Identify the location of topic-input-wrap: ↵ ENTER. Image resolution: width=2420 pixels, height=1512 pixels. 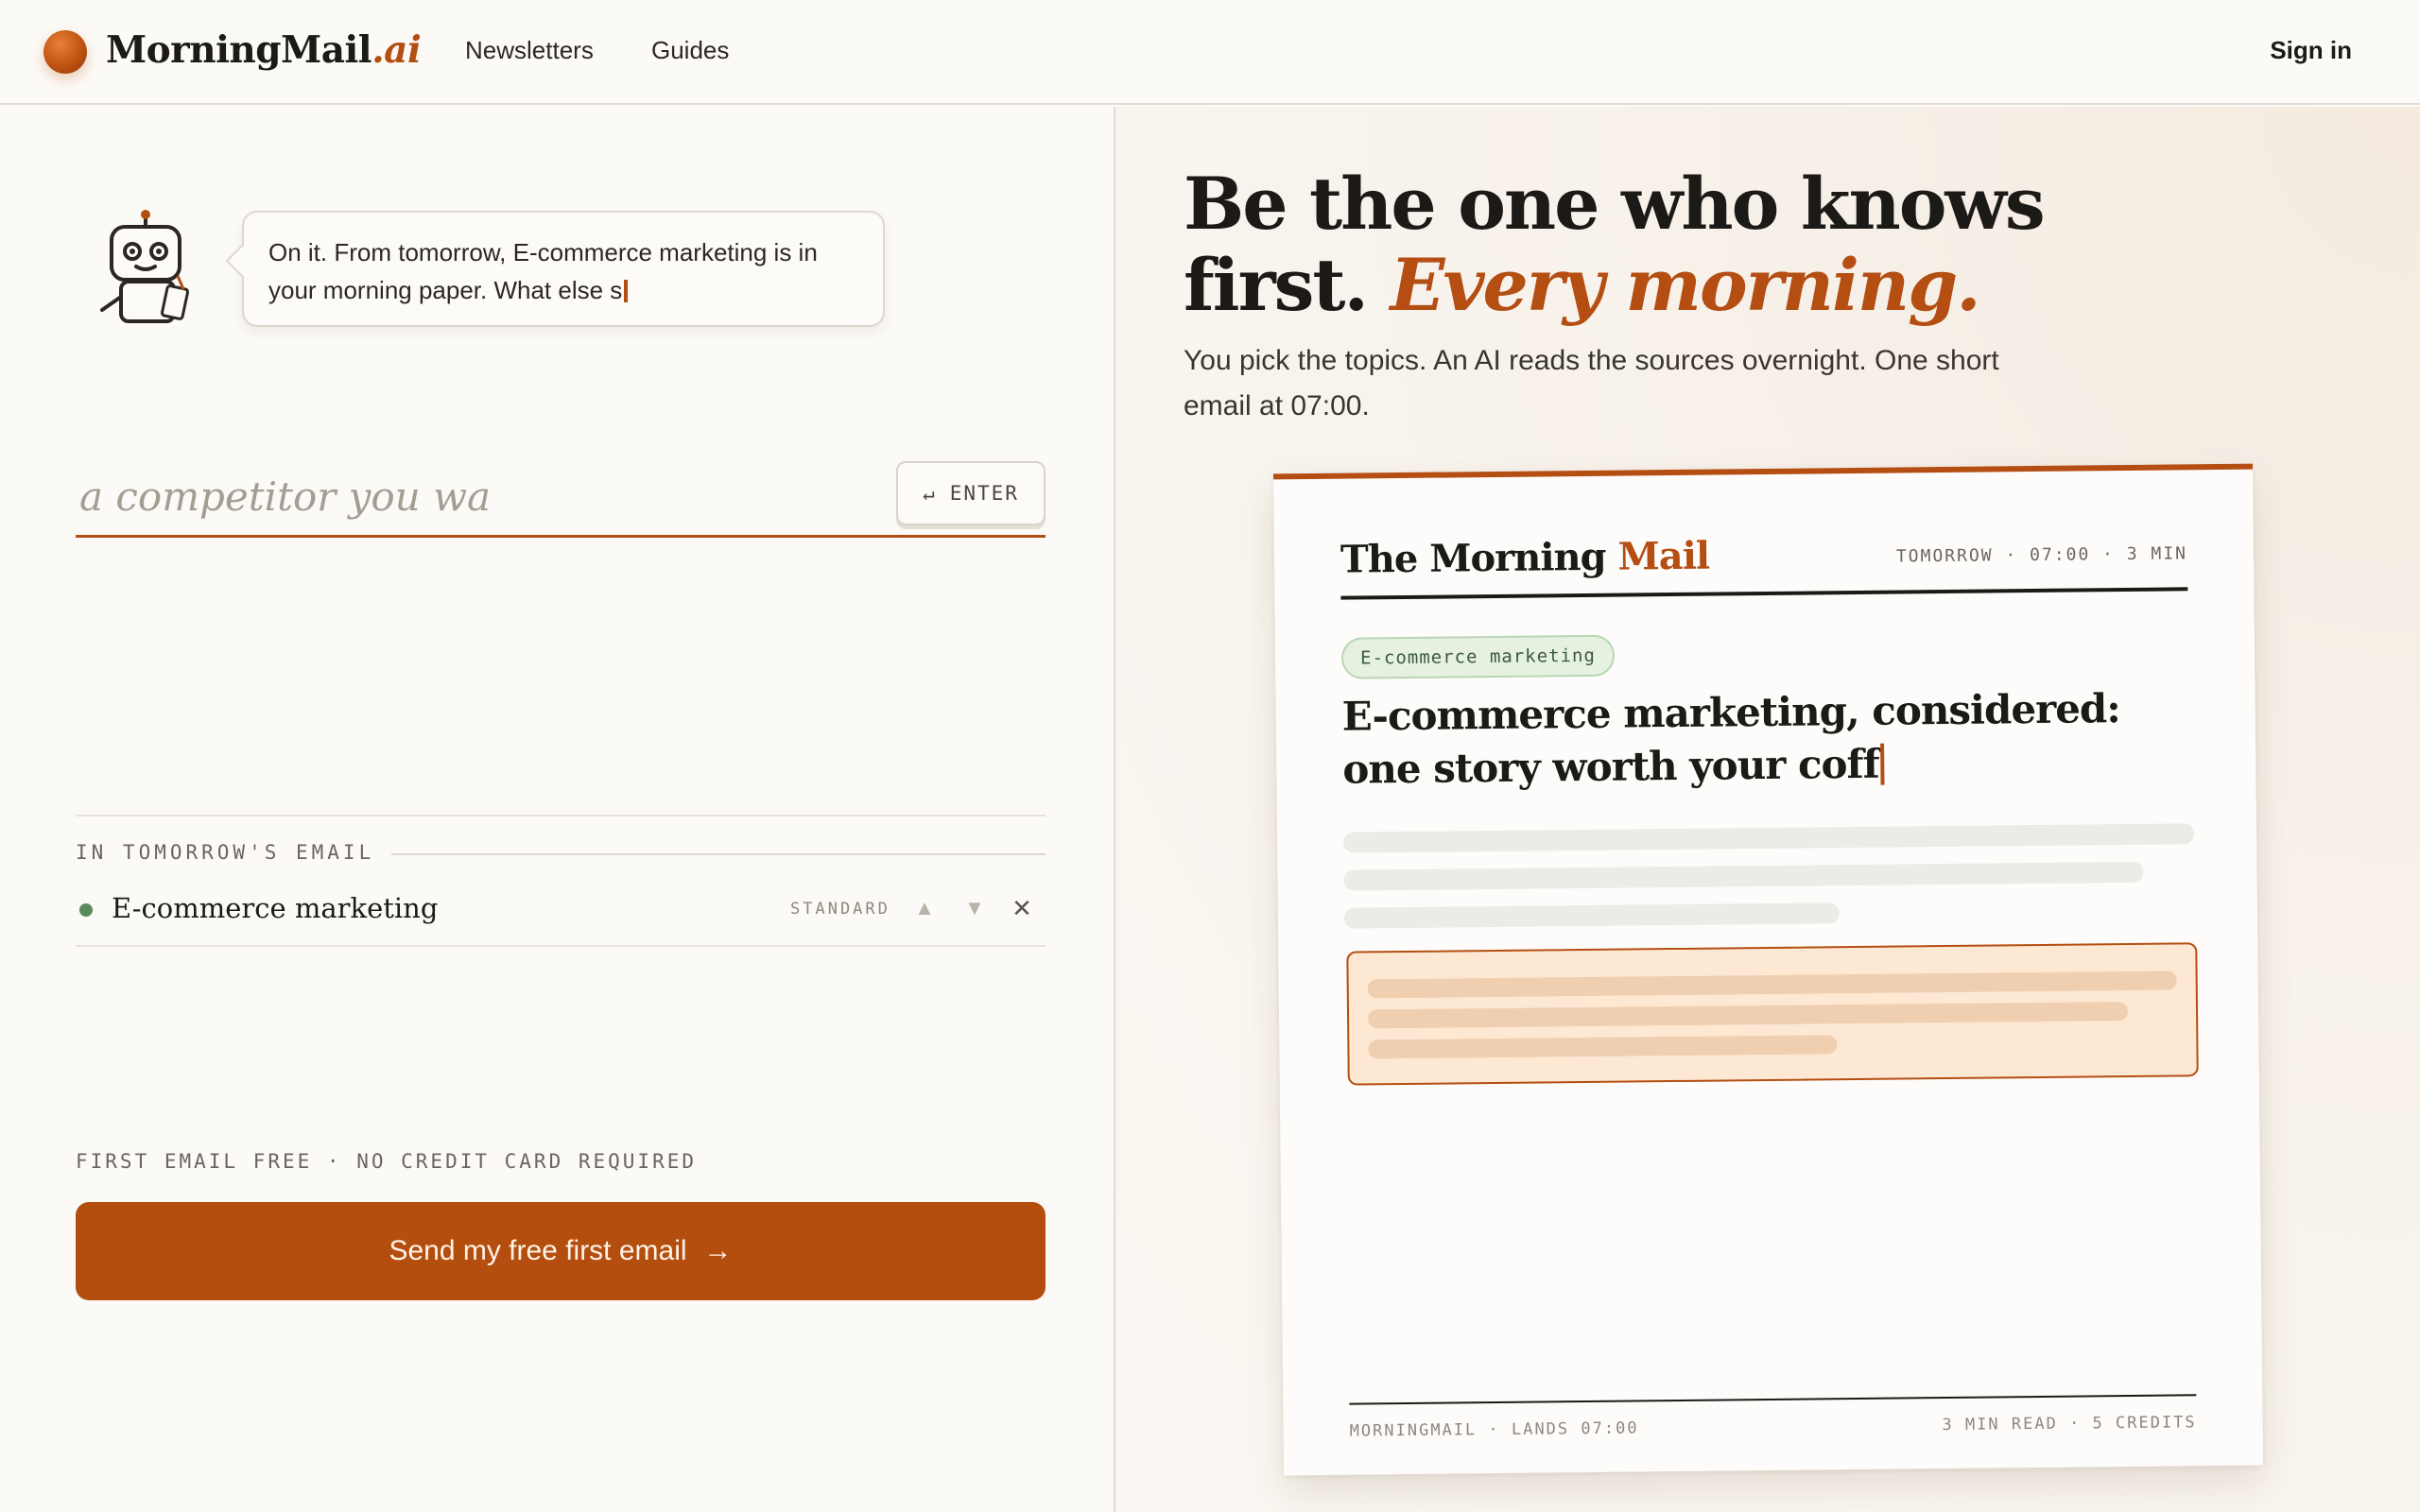
(561, 498).